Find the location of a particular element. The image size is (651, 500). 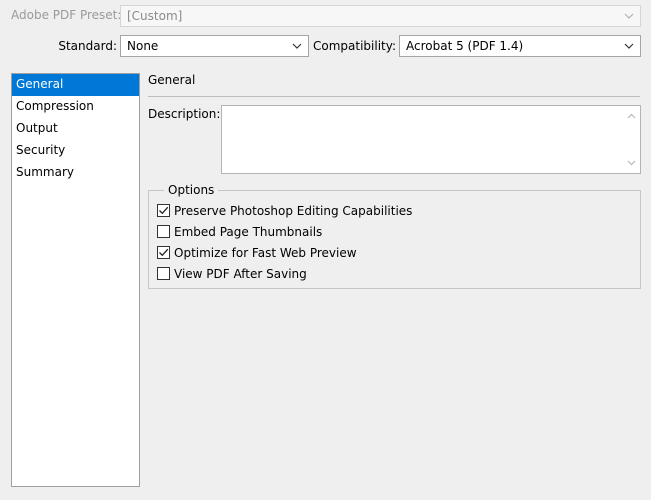

compatibility-dropdown: Acrobat 5 (PDF 1.4) is located at coordinates (520, 46).